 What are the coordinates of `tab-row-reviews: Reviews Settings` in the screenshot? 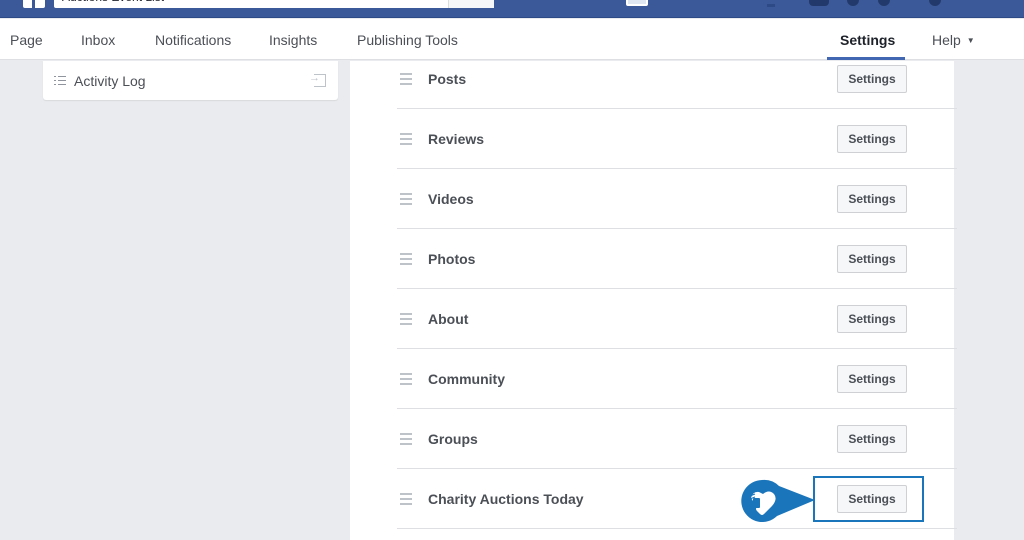 It's located at (677, 139).